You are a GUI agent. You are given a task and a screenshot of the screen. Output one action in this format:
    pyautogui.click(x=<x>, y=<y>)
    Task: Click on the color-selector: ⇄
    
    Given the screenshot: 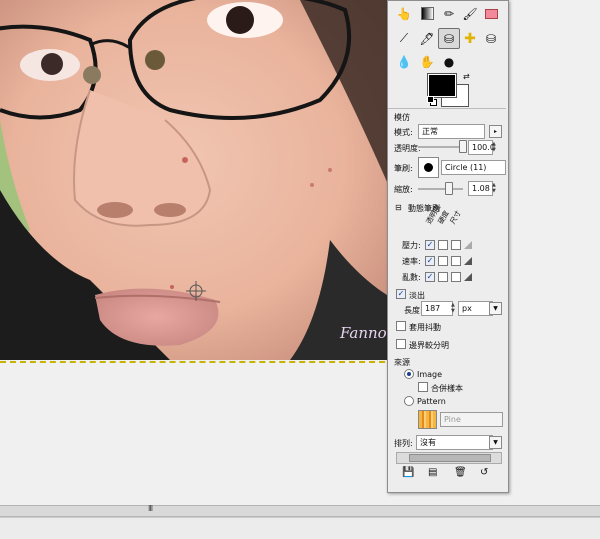 What is the action you would take?
    pyautogui.click(x=448, y=89)
    